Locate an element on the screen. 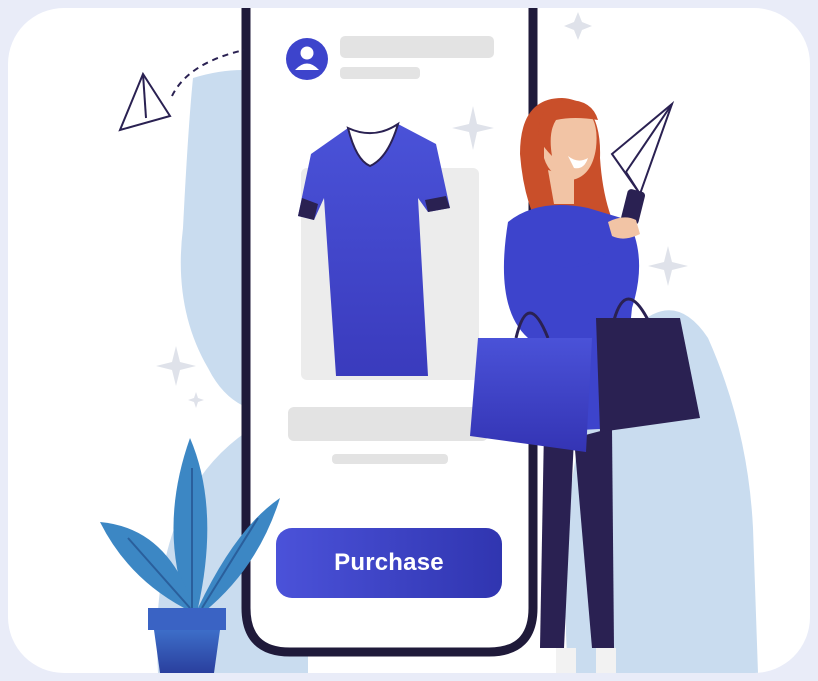 This screenshot has width=818, height=681. description-placeholder is located at coordinates (388, 424).